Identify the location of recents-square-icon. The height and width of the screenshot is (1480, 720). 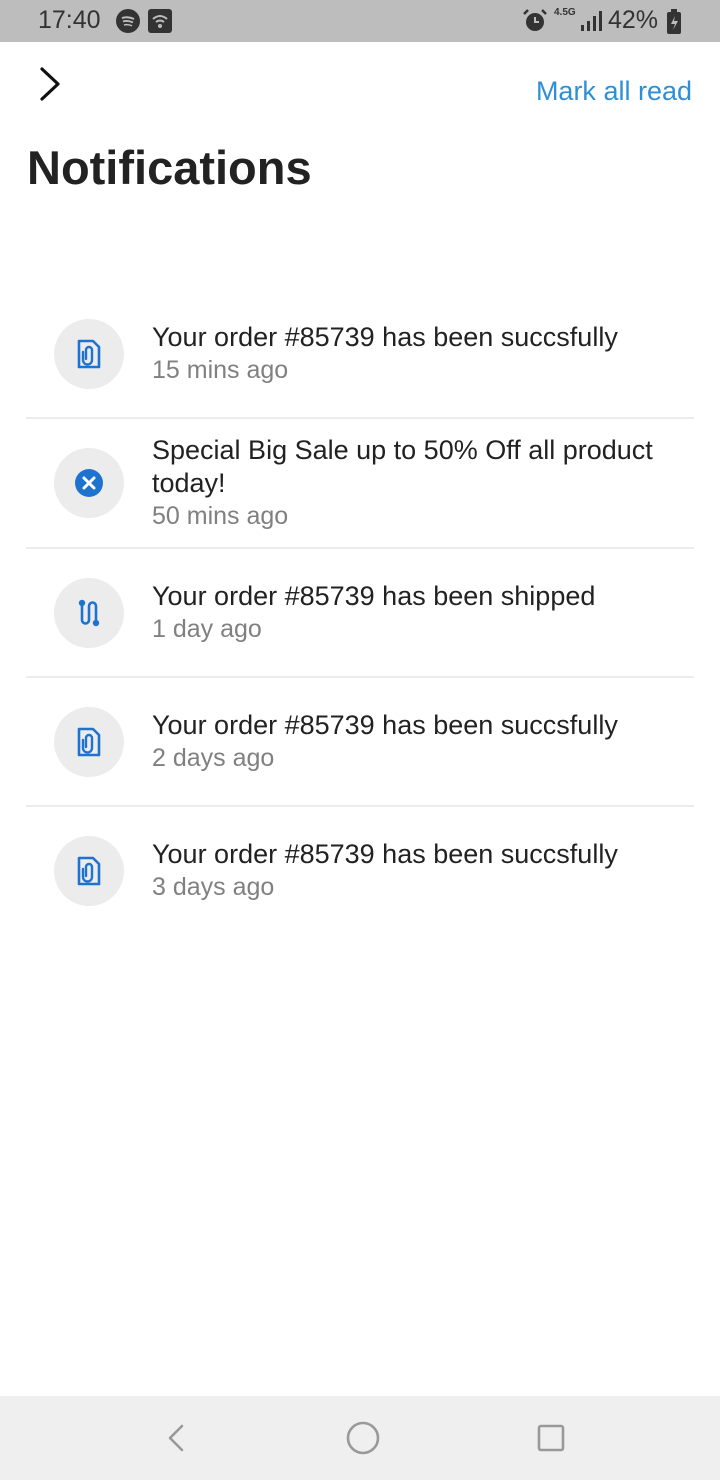
(551, 1442).